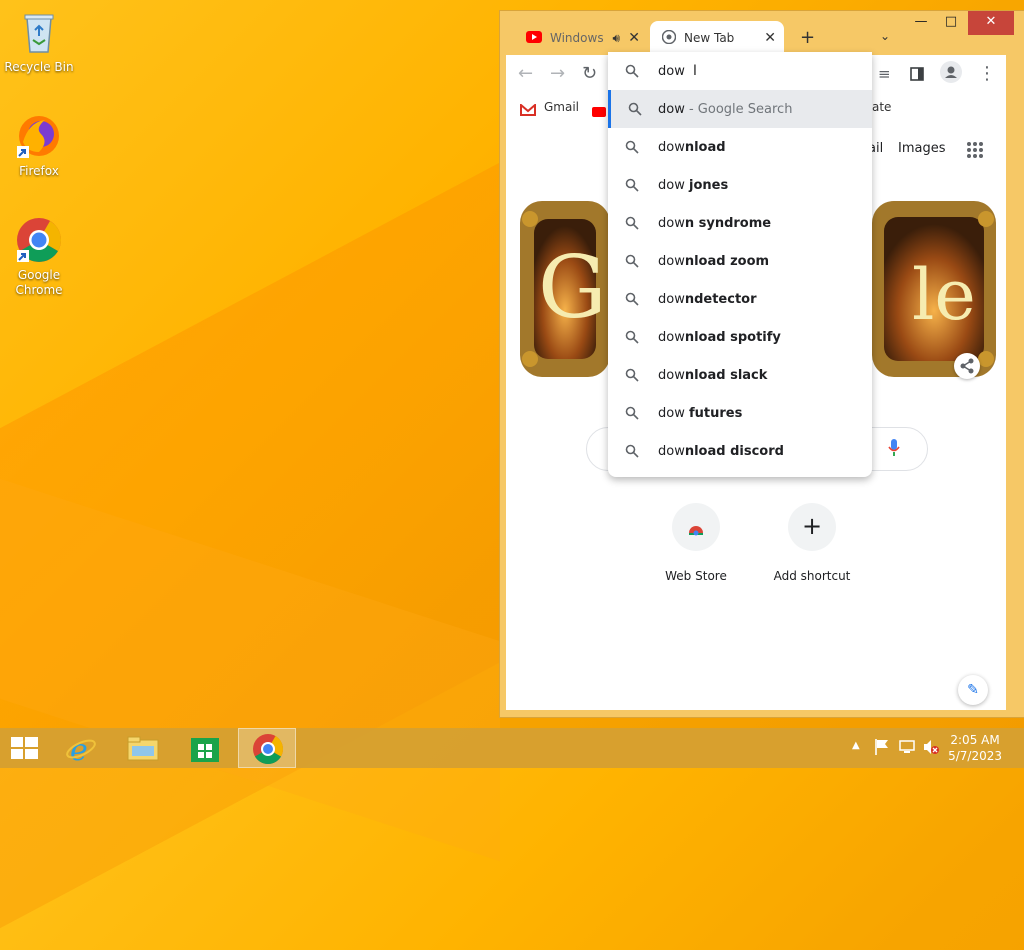  I want to click on suggestion-text: dow futures, so click(700, 413).